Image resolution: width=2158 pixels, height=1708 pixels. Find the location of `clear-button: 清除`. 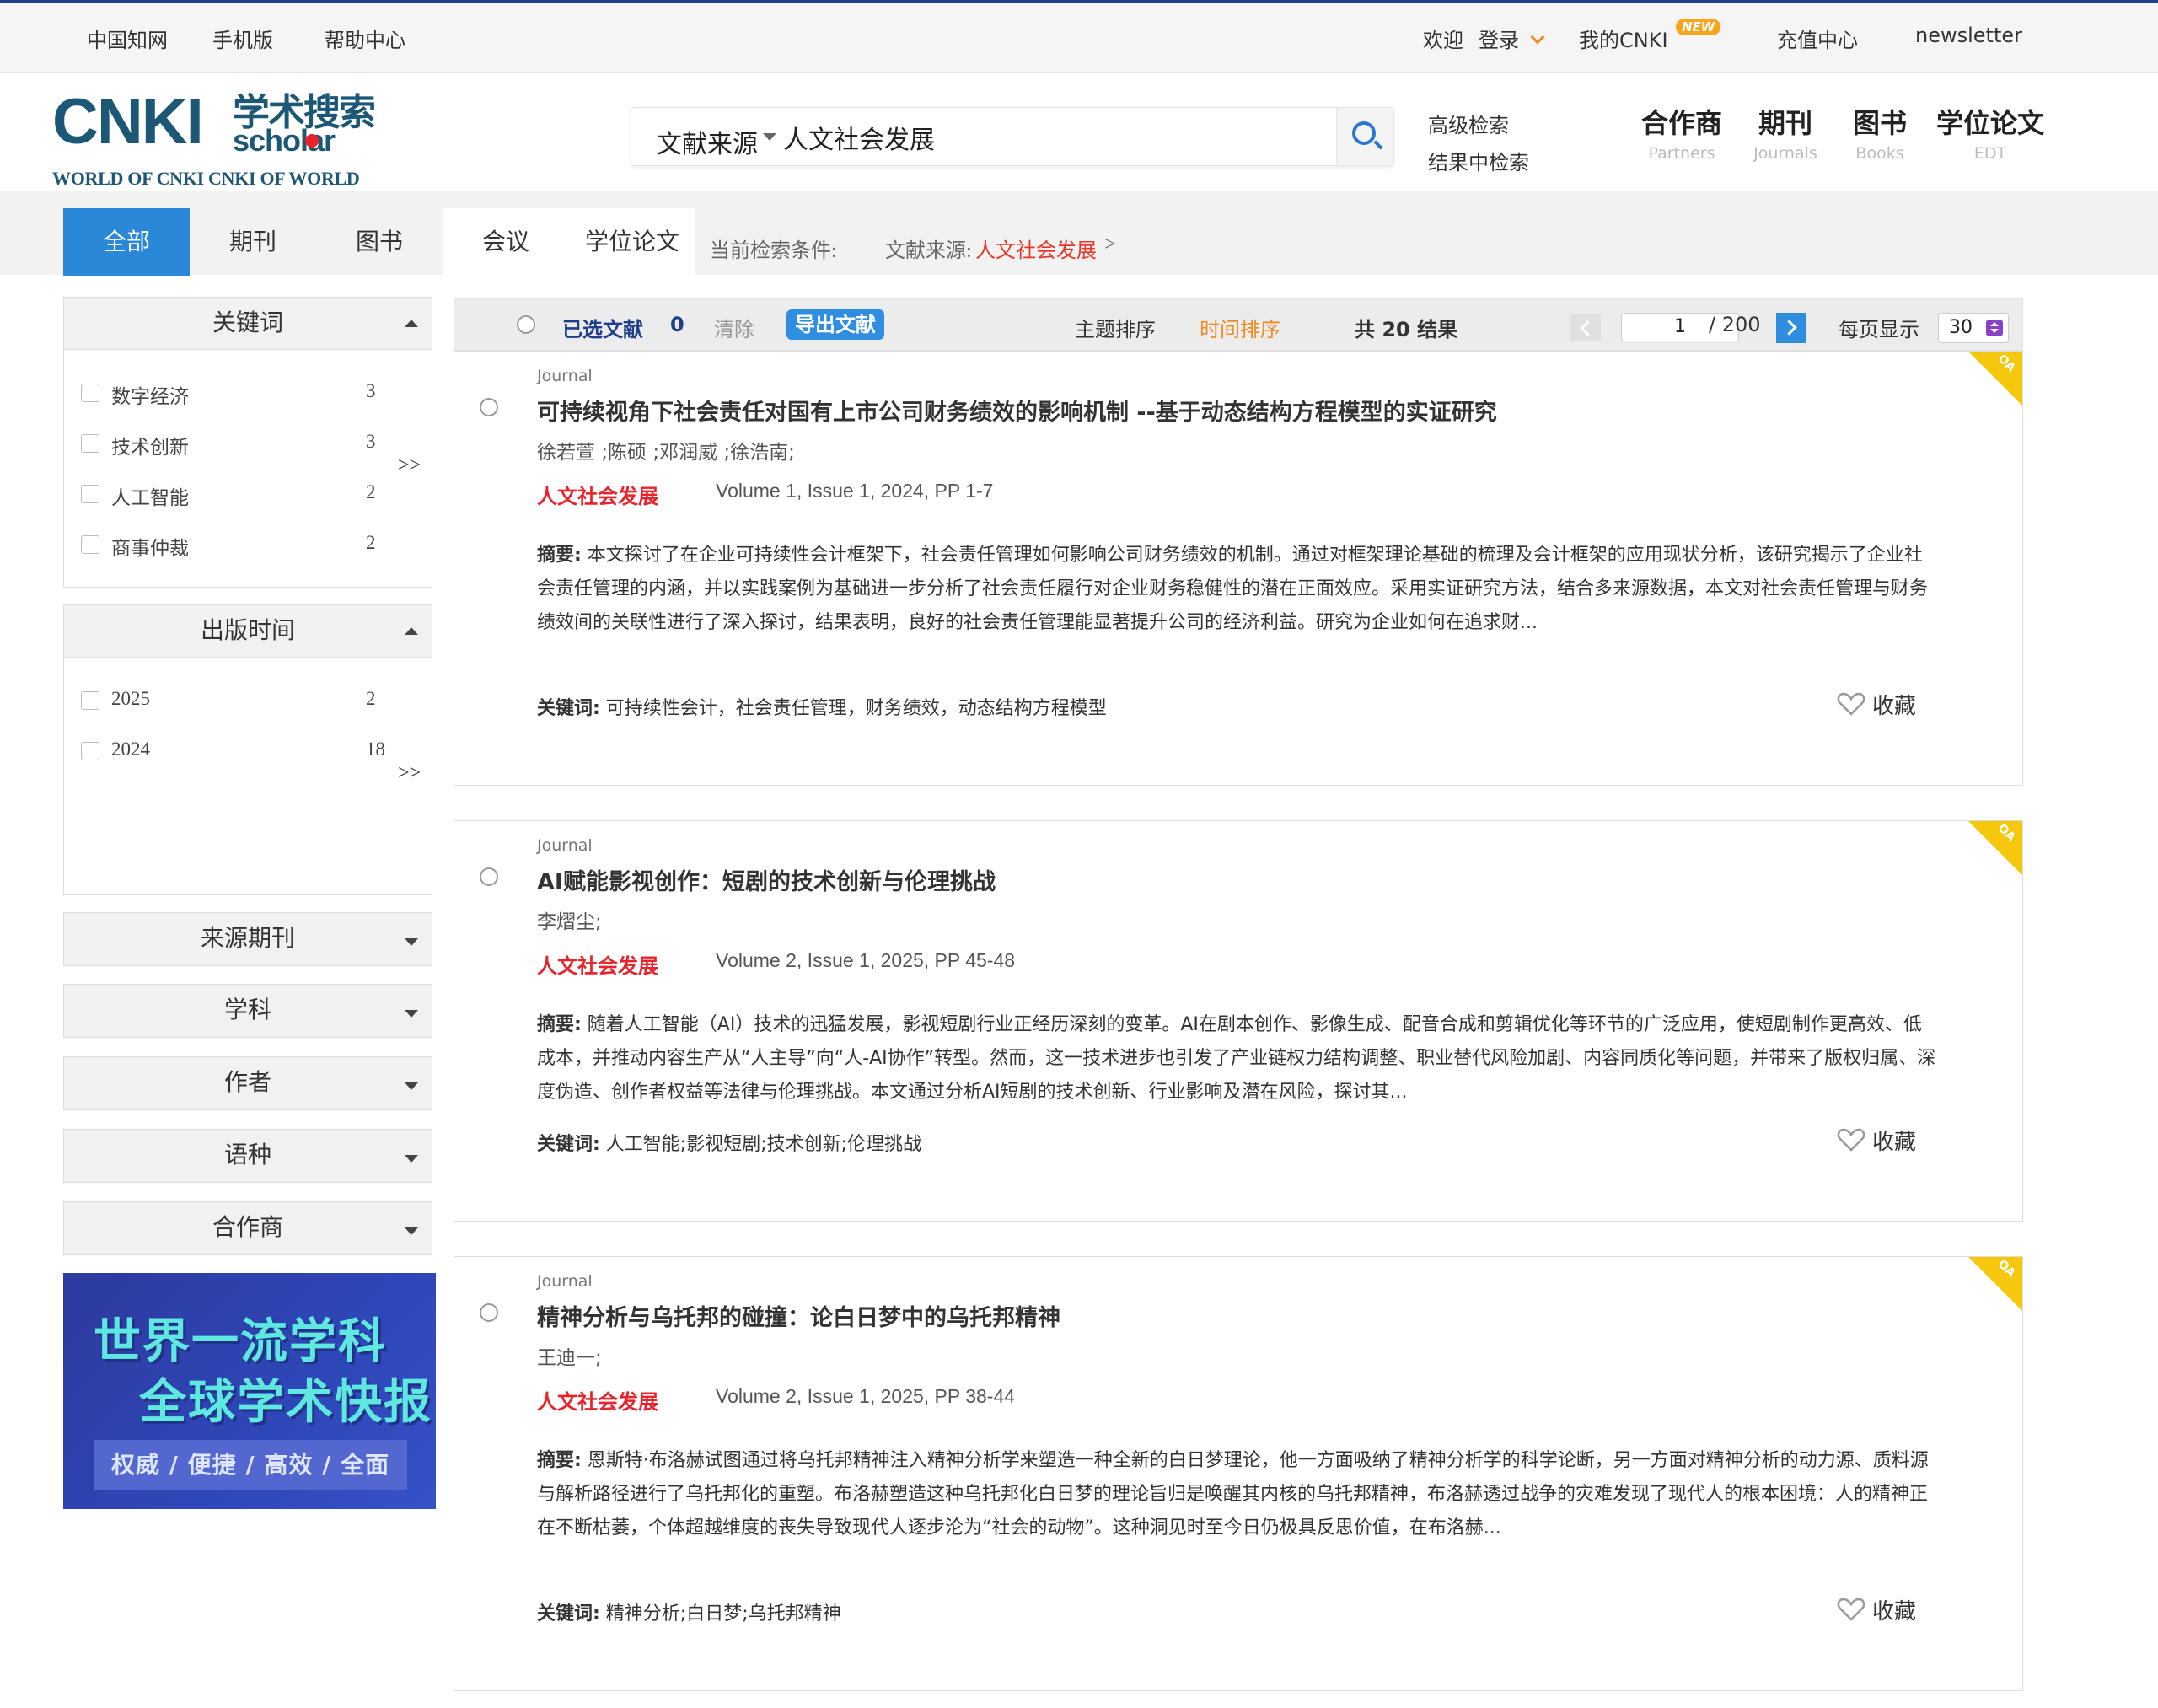

clear-button: 清除 is located at coordinates (734, 327).